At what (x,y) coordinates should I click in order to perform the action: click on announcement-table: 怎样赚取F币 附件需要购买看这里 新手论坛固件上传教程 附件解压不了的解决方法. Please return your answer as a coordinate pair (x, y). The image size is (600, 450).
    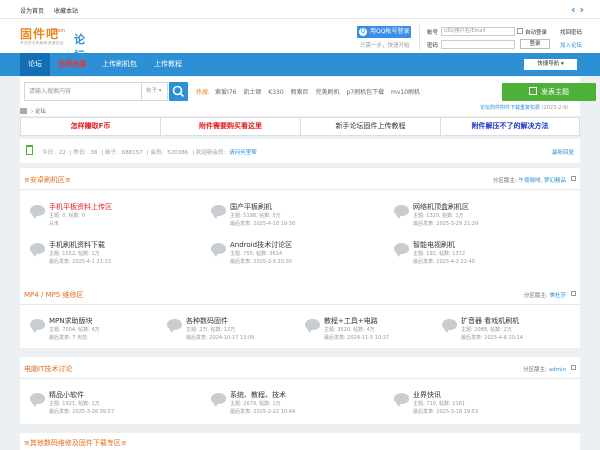
    Looking at the image, I should click on (300, 126).